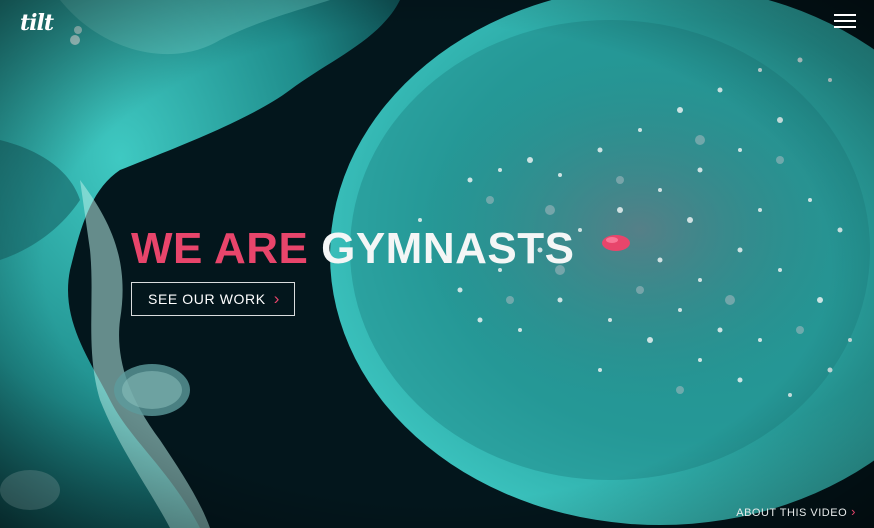 This screenshot has width=874, height=528. What do you see at coordinates (220, 248) in the screenshot?
I see `headline-accent: WE ARE` at bounding box center [220, 248].